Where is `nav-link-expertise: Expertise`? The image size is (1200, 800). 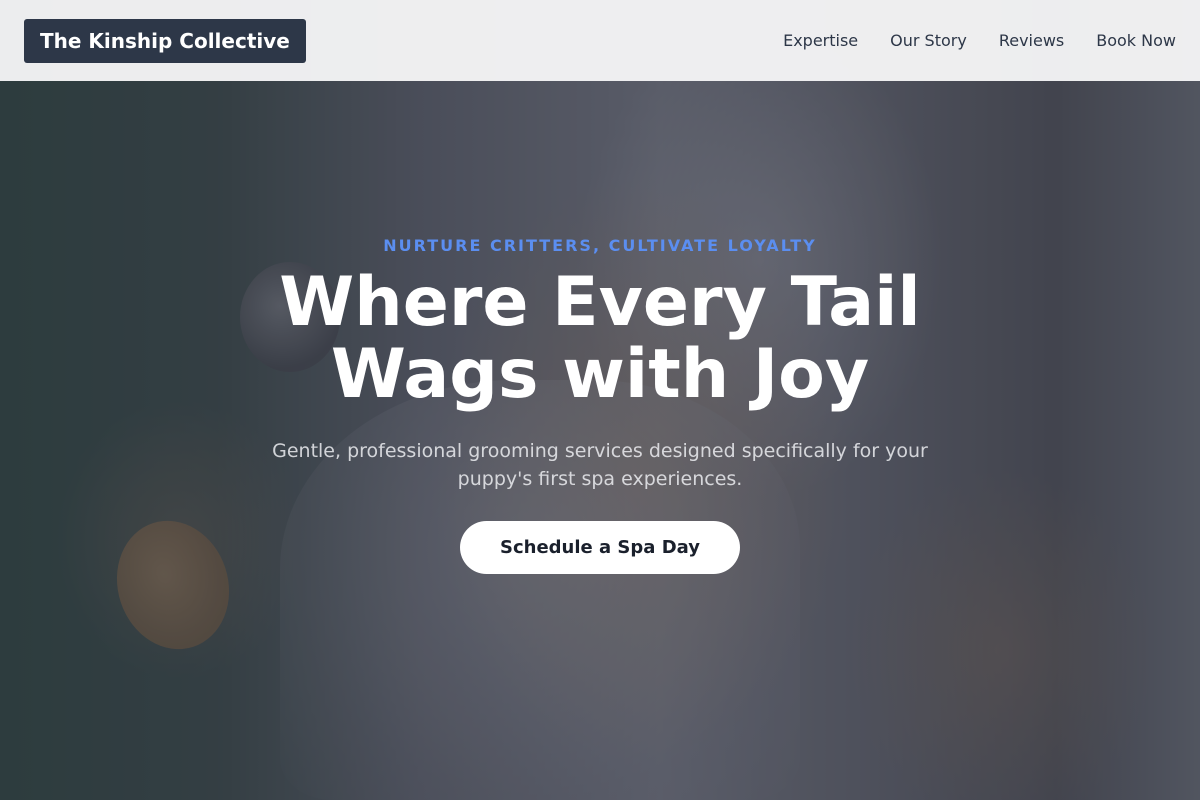 nav-link-expertise: Expertise is located at coordinates (820, 40).